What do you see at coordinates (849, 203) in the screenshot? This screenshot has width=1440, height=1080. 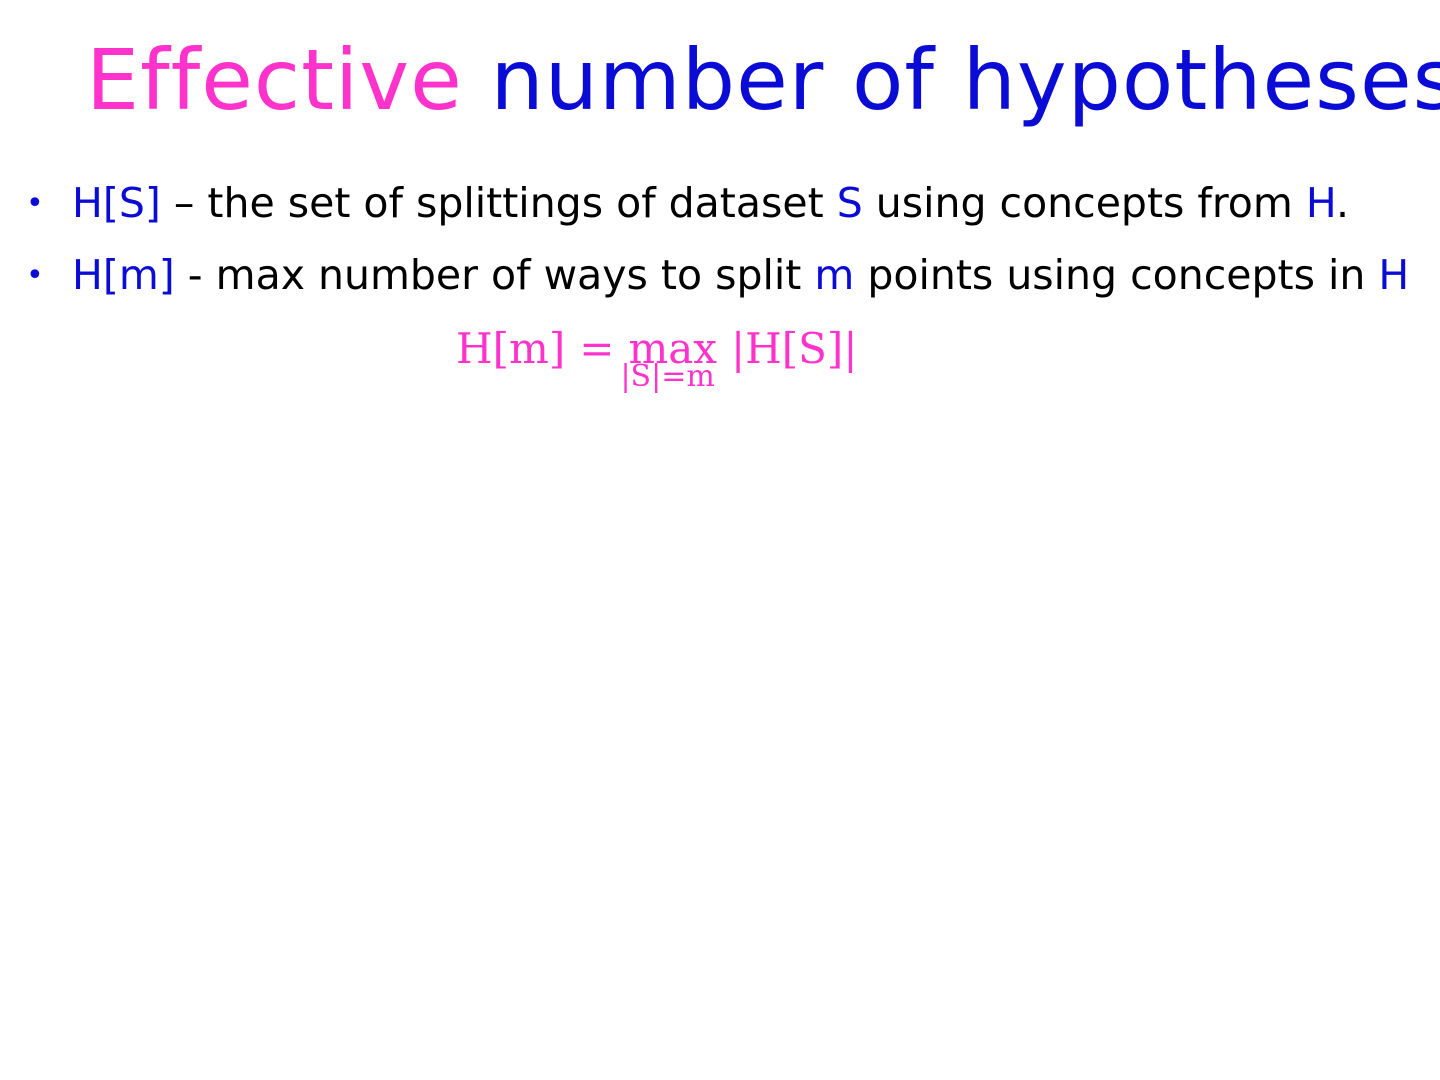 I see `bullet-var-s: S` at bounding box center [849, 203].